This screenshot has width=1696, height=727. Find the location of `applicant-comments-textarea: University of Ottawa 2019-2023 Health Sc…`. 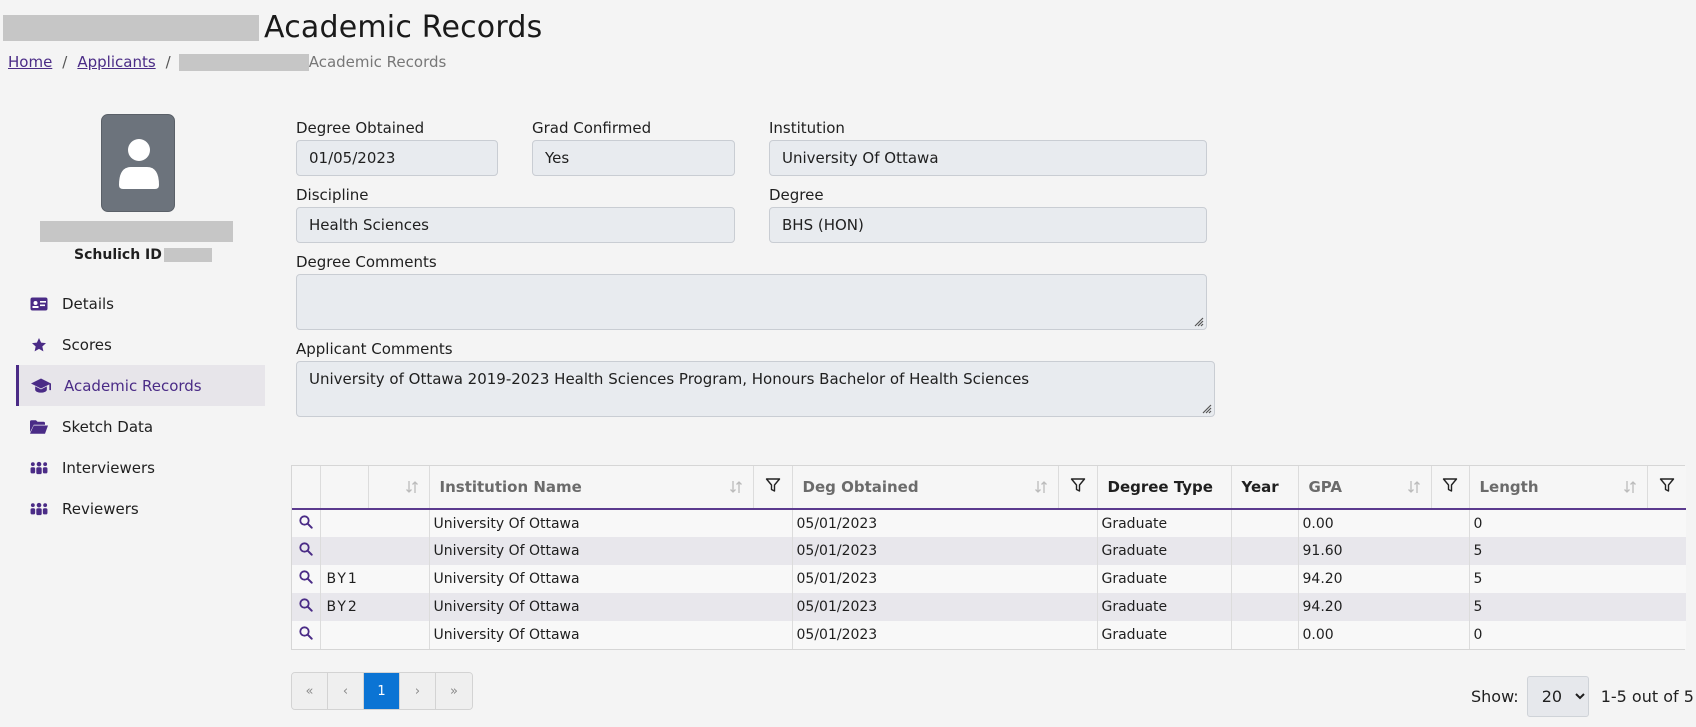

applicant-comments-textarea: University of Ottawa 2019-2023 Health Sc… is located at coordinates (755, 389).